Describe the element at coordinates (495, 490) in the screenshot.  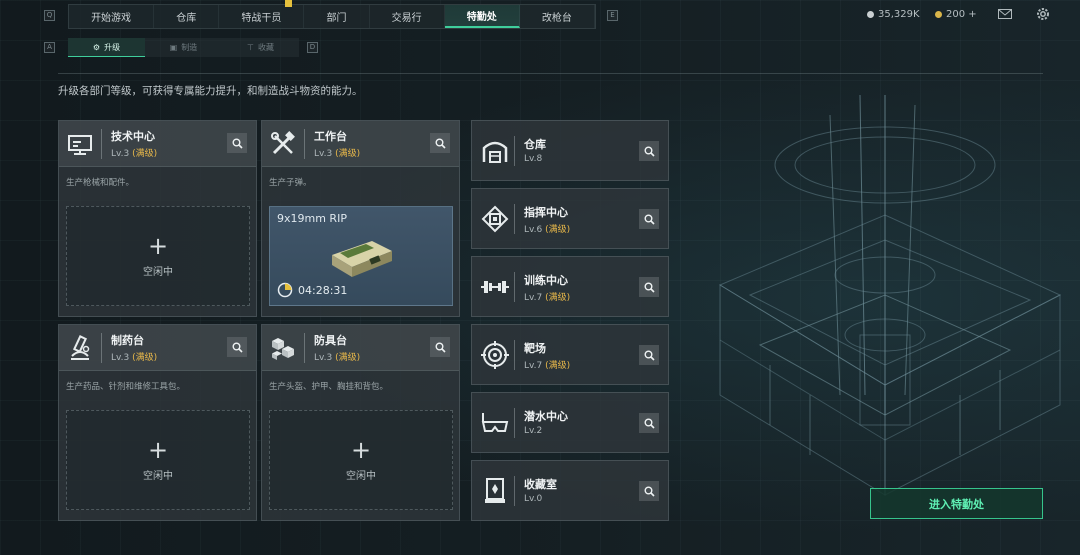
I see `collection-room-icon` at that location.